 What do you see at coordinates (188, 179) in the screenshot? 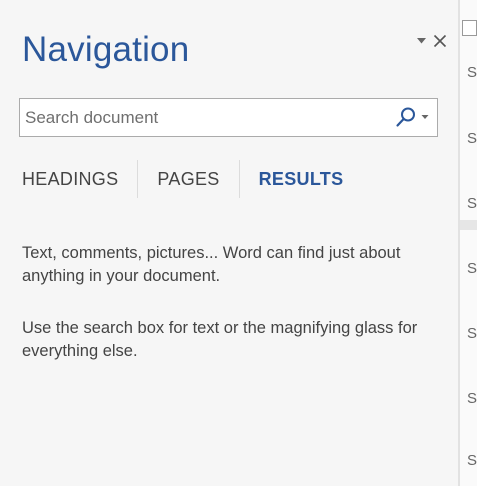
I see `tab-pages: PAGES` at bounding box center [188, 179].